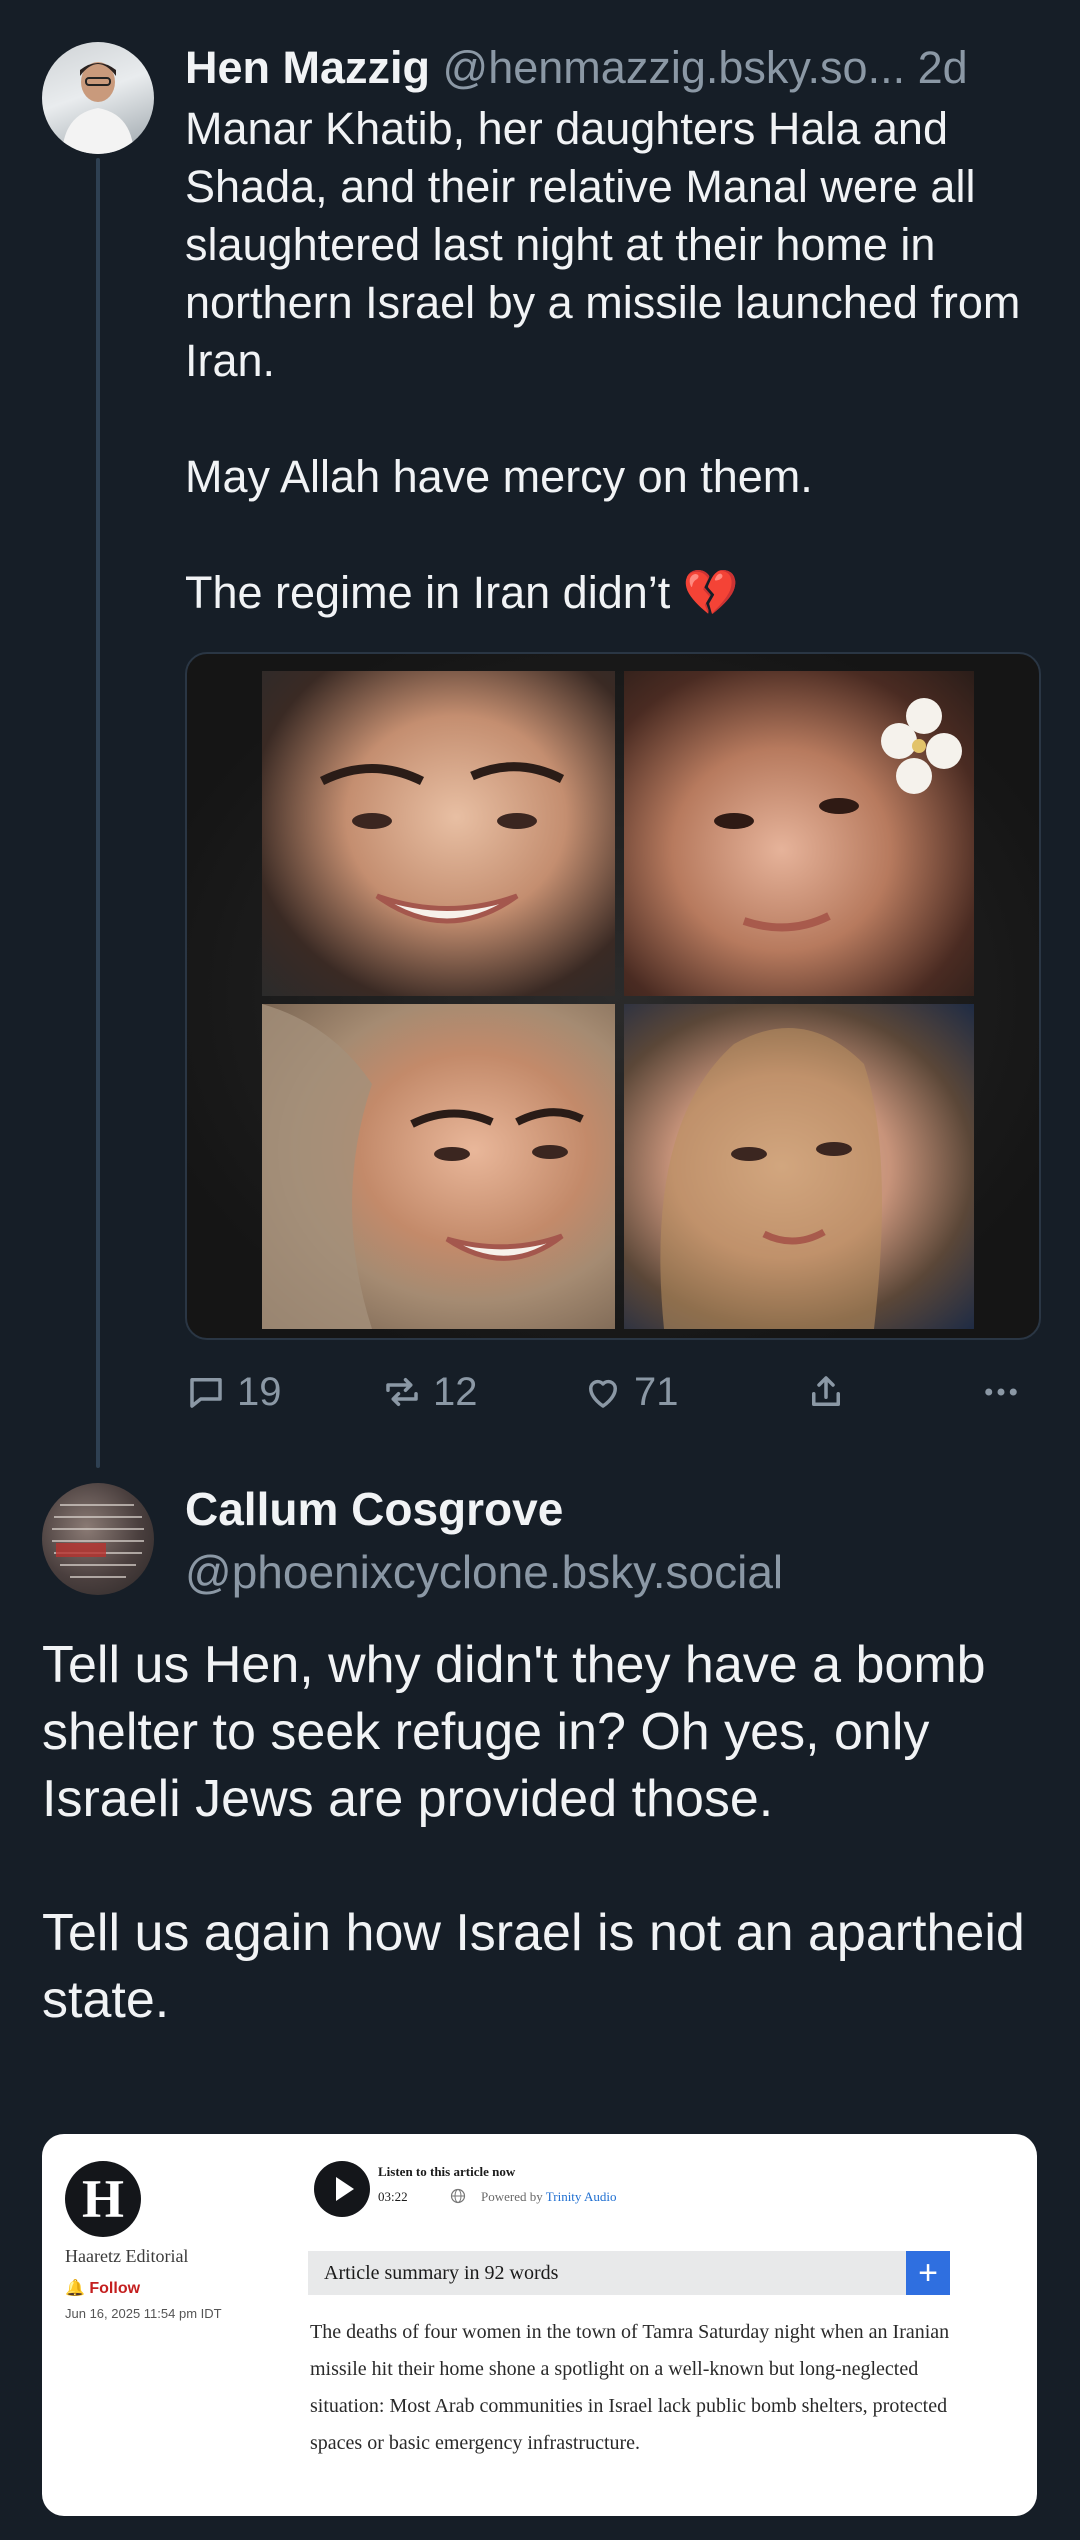 The image size is (1080, 2540). Describe the element at coordinates (441, 2273) in the screenshot. I see `summary-label: Article summary in 92 words` at that location.